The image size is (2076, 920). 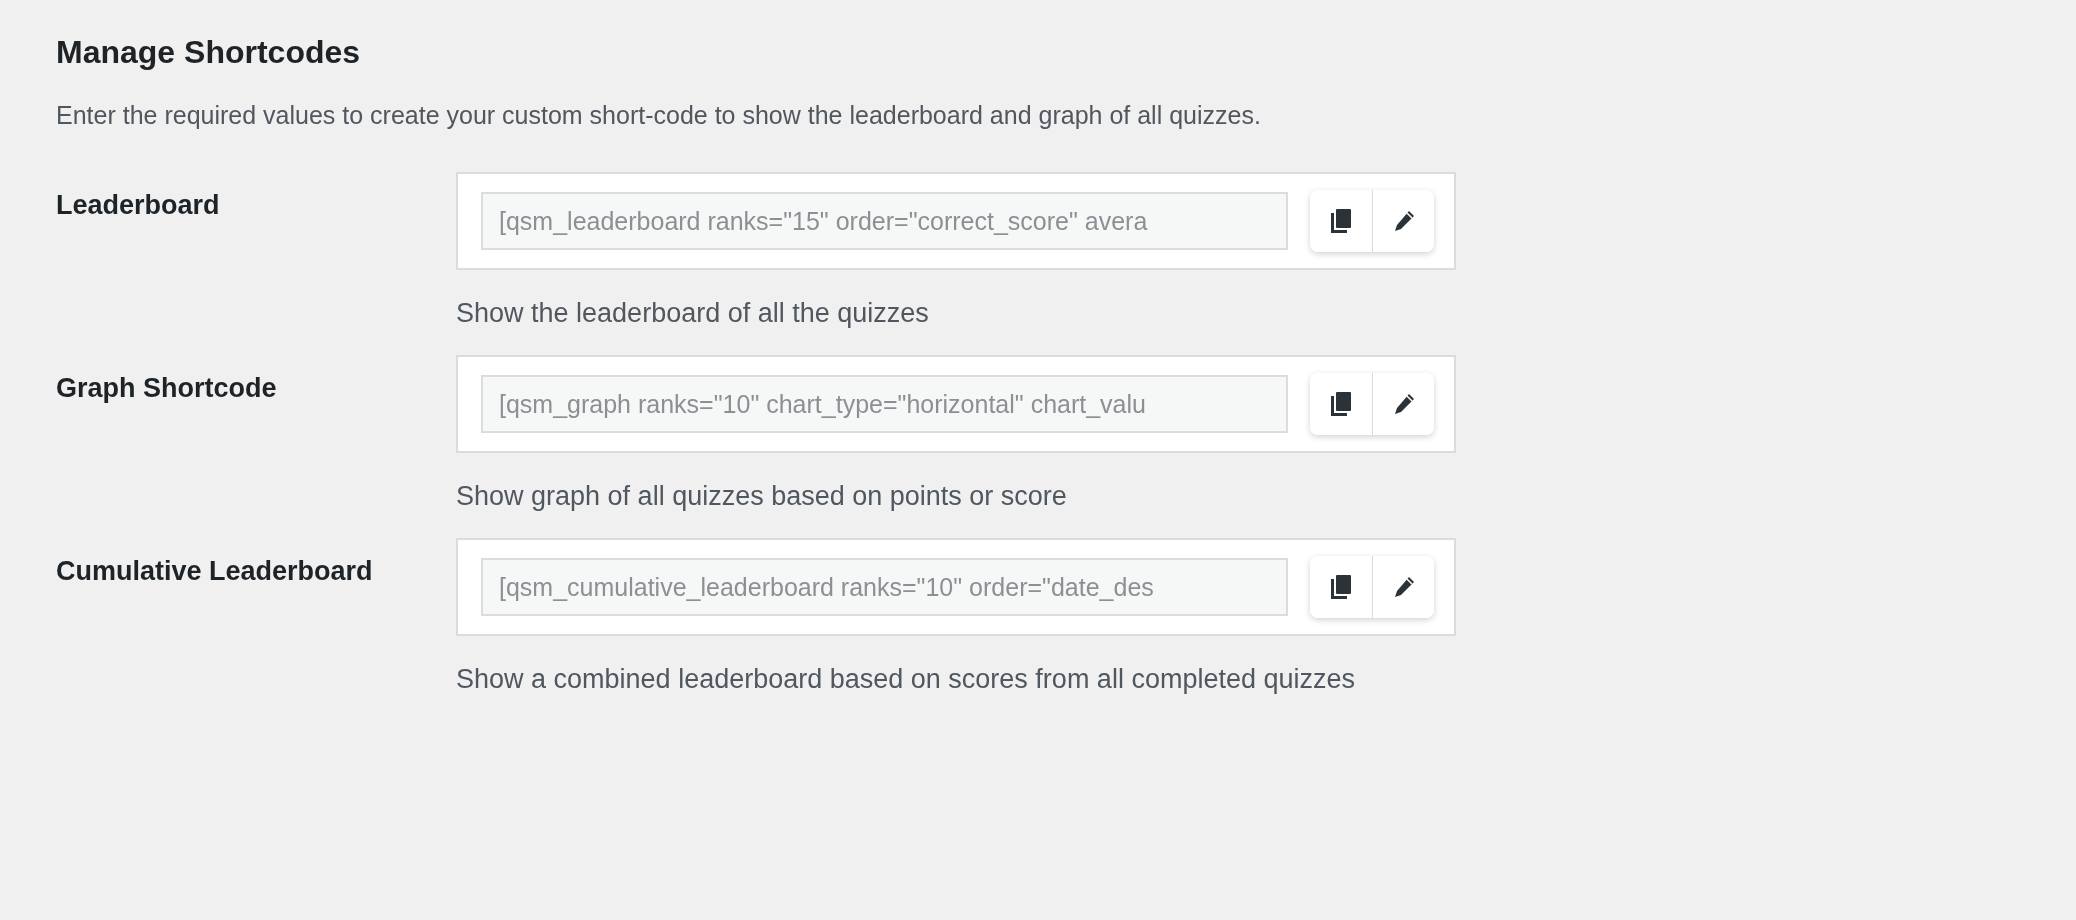 What do you see at coordinates (693, 313) in the screenshot?
I see `help-text: Show the leaderboard of all the quizzes` at bounding box center [693, 313].